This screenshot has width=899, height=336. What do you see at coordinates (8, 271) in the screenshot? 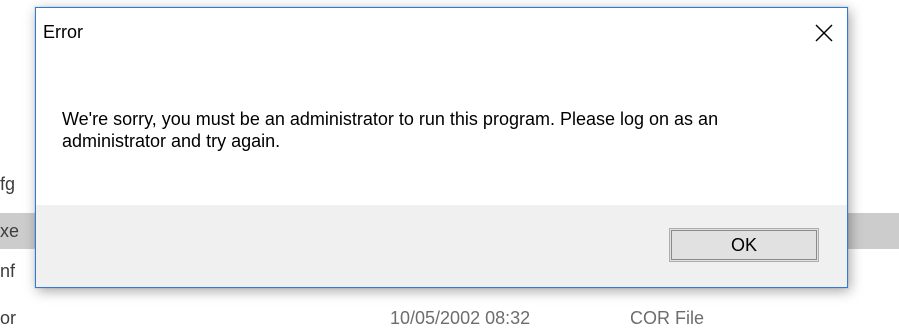
I see `file-name: nf` at bounding box center [8, 271].